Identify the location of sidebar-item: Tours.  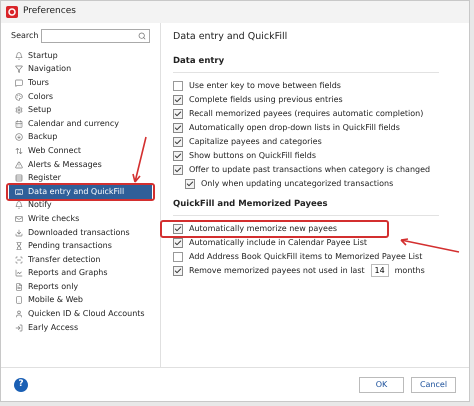
(80, 83).